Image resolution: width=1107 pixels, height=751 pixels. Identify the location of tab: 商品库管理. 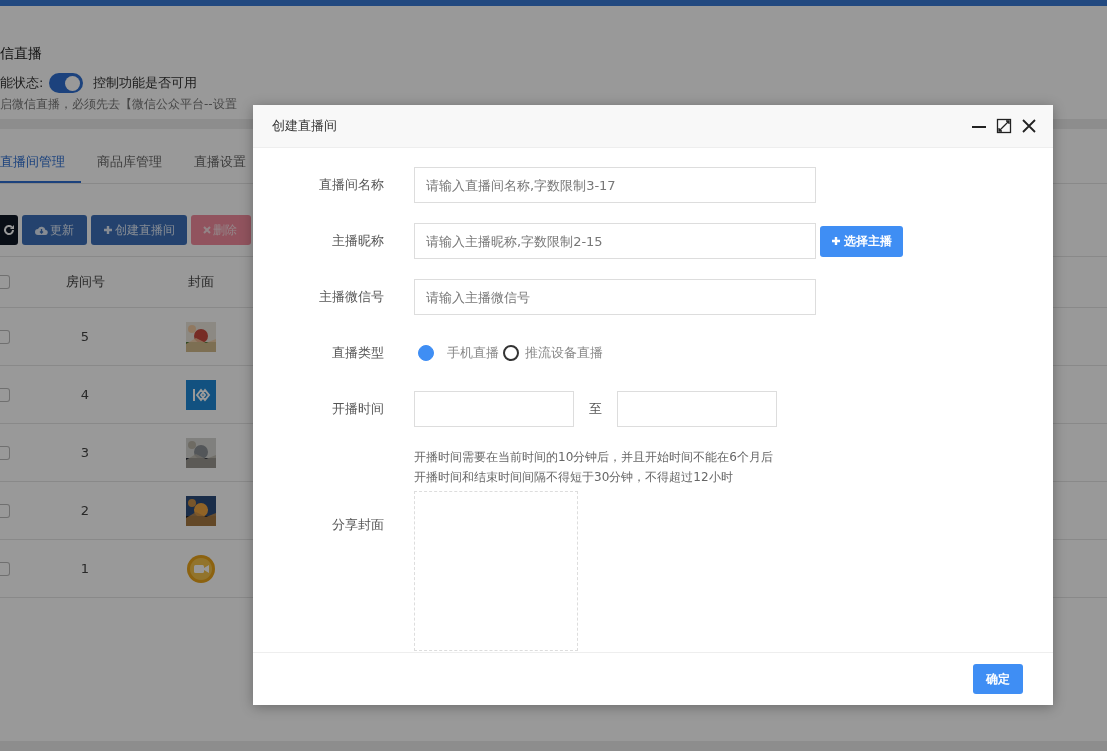
(129, 168).